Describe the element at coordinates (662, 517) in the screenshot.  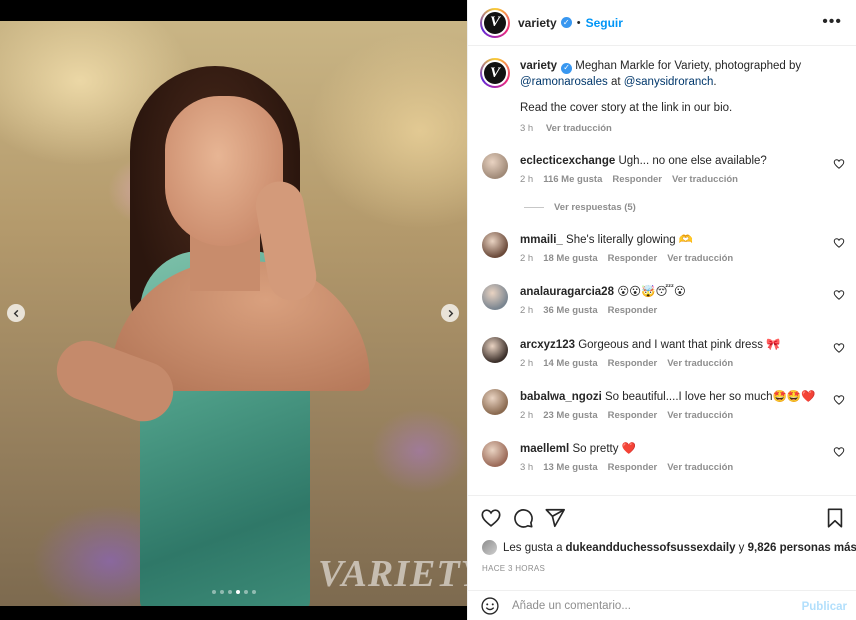
I see `action-bar` at that location.